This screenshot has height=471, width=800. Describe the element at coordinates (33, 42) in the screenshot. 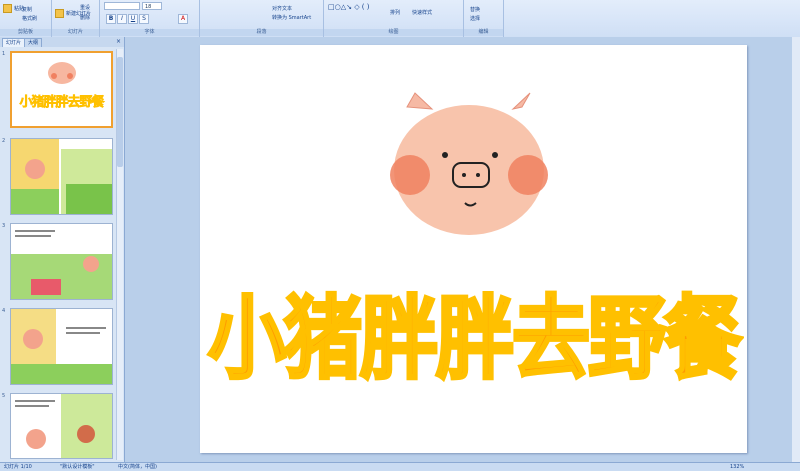

I see `tab-outline: 大纲` at that location.